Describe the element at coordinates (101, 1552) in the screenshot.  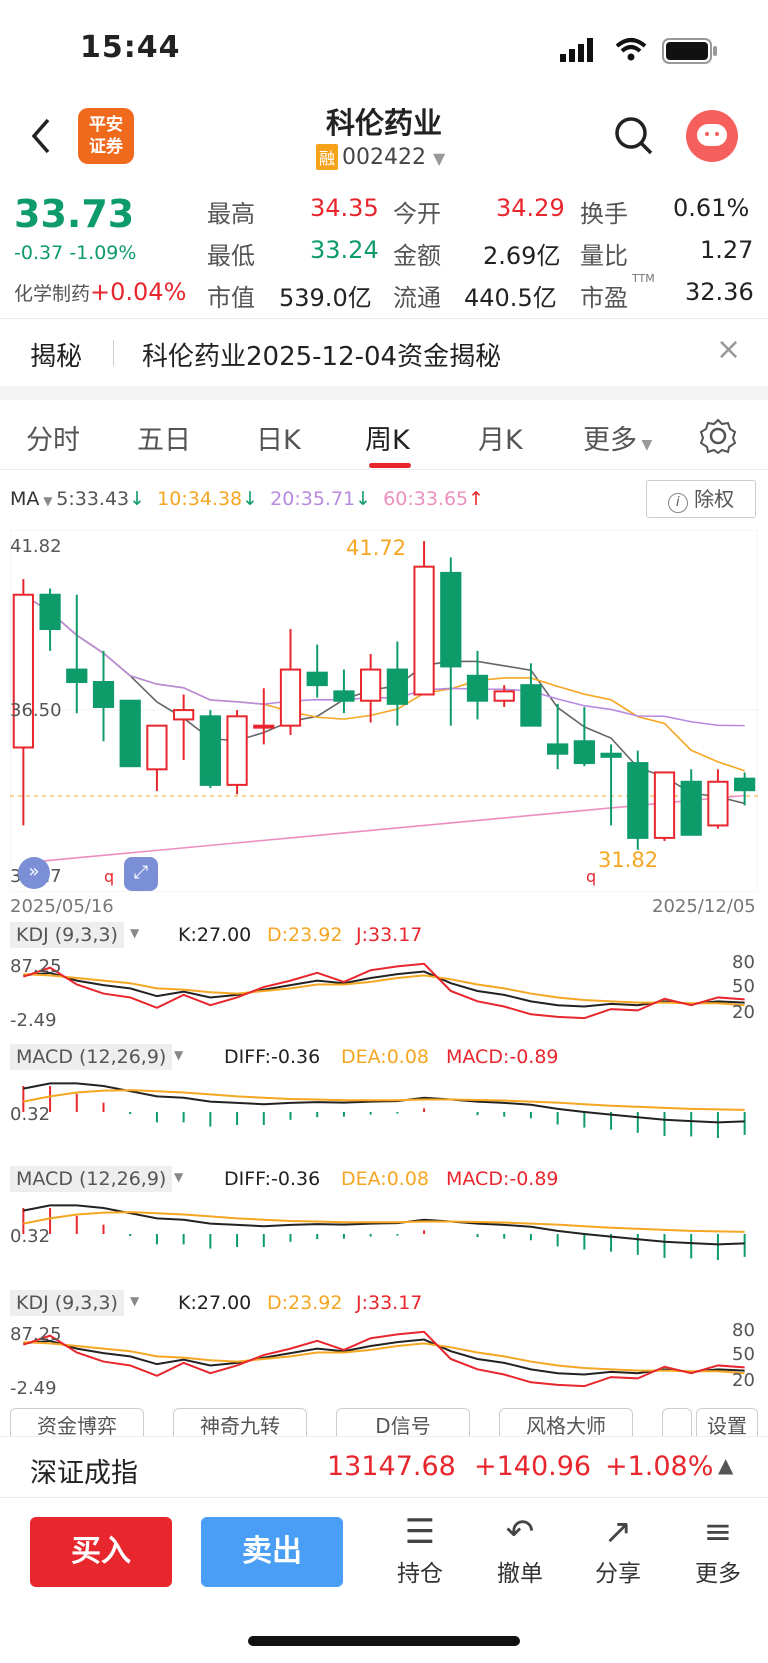
I see `buy-button: 买入` at that location.